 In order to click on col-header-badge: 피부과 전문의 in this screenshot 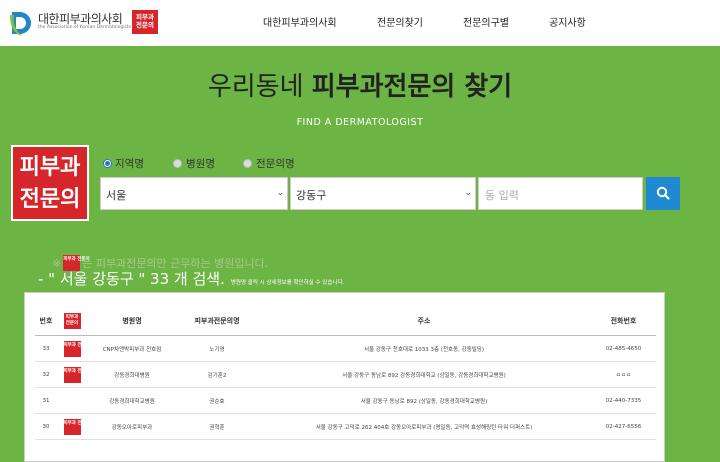, I will do `click(72, 321)`.